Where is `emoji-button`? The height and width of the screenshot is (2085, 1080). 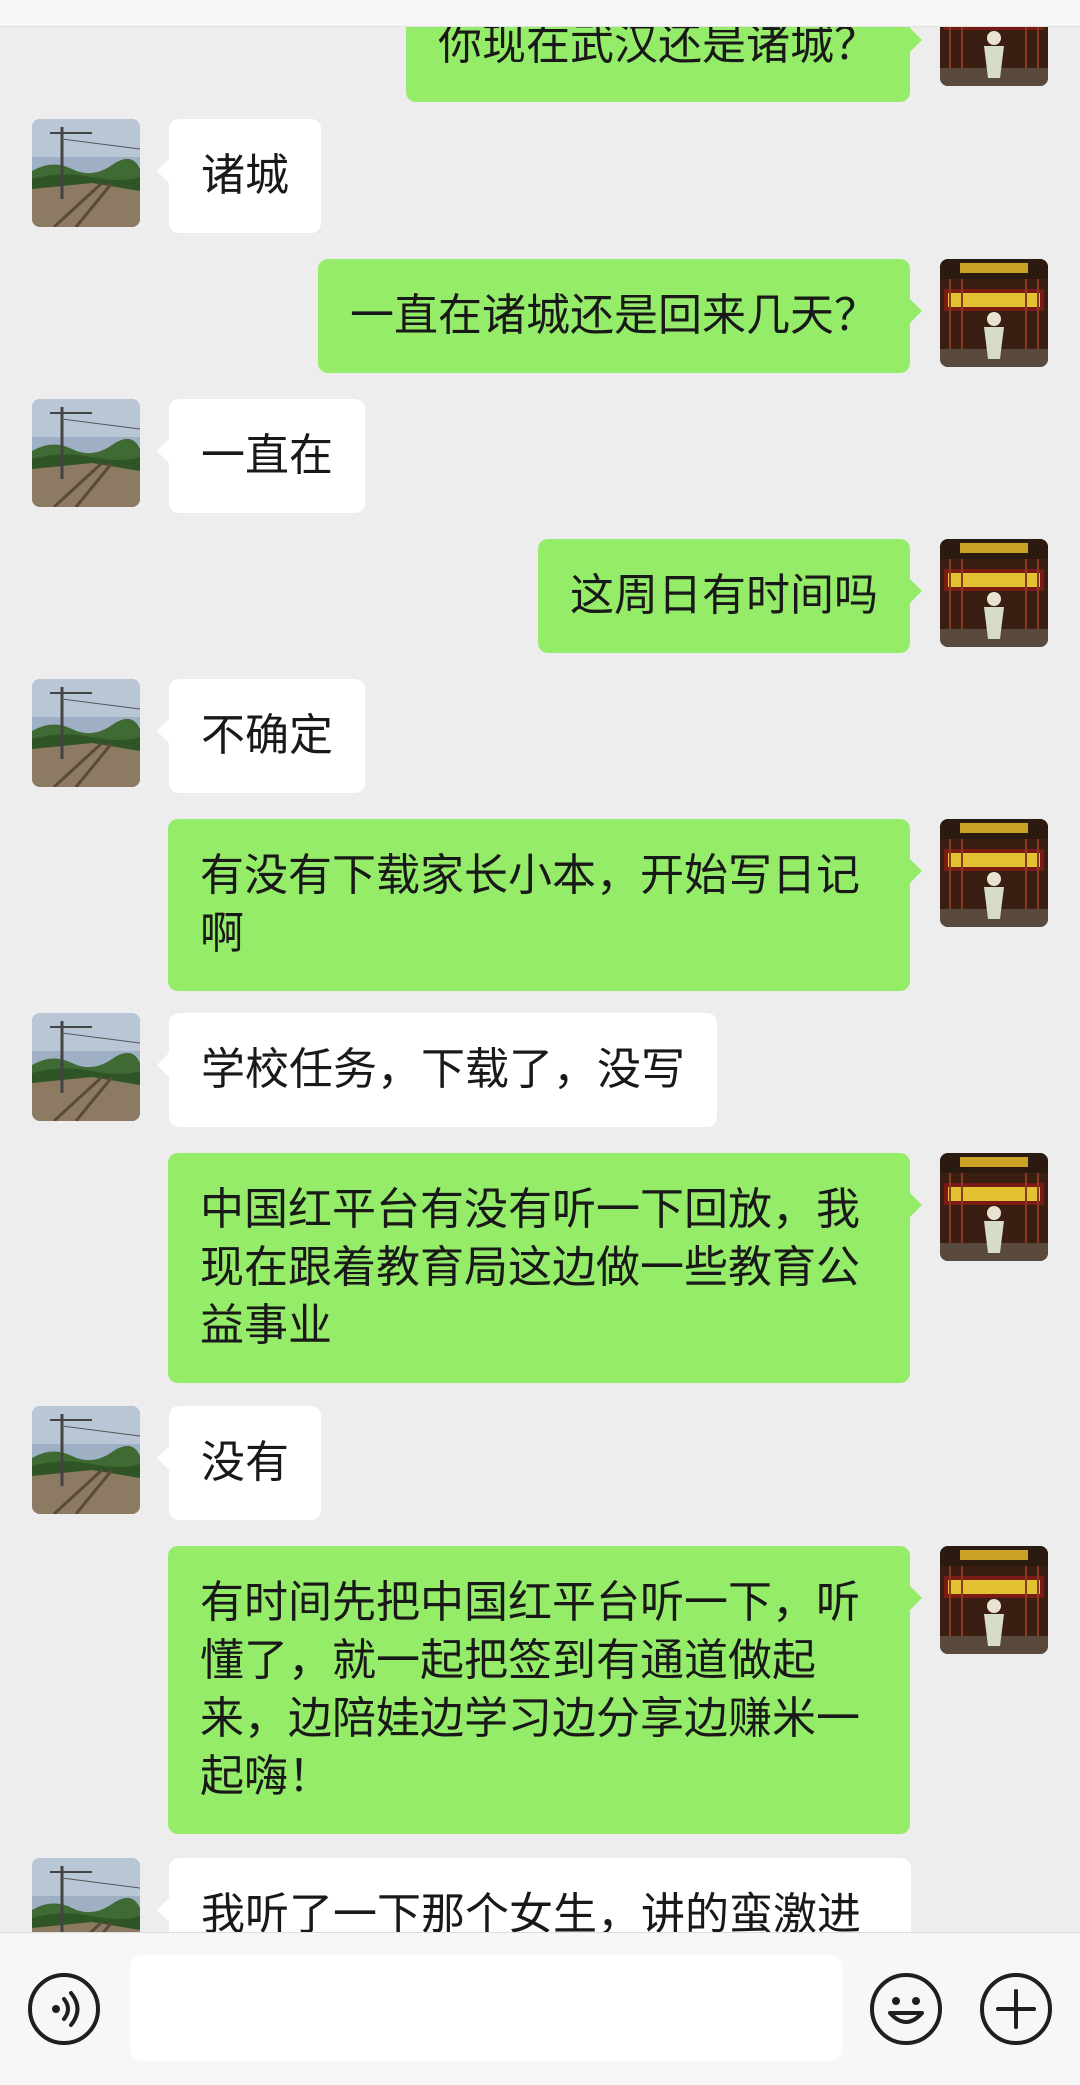
emoji-button is located at coordinates (906, 2009).